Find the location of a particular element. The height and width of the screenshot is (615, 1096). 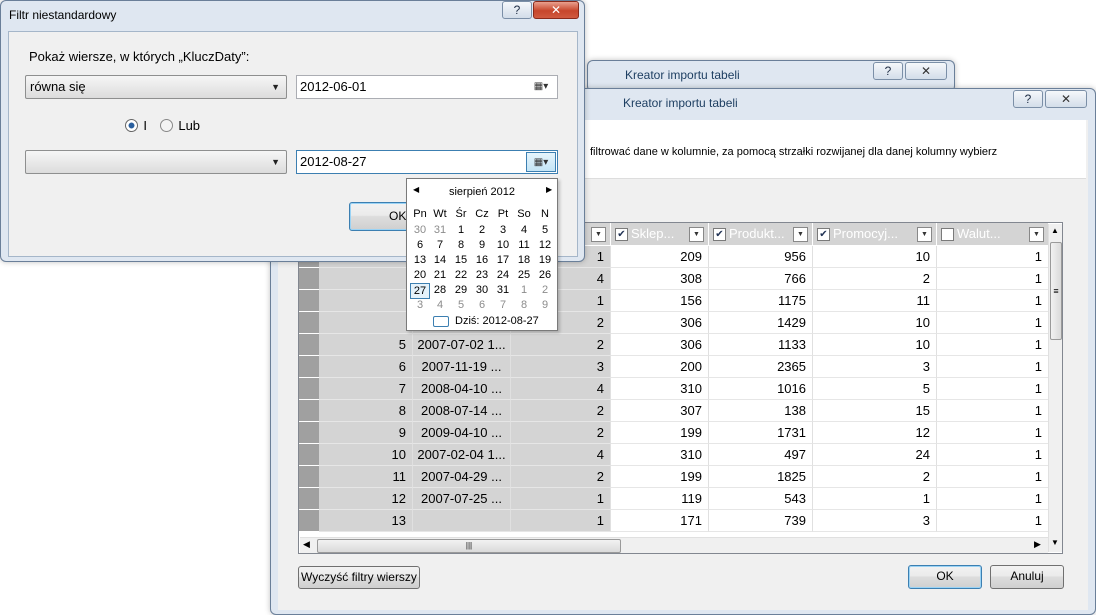

scroll-down-arrow-icon: ▼ is located at coordinates (1055, 542).